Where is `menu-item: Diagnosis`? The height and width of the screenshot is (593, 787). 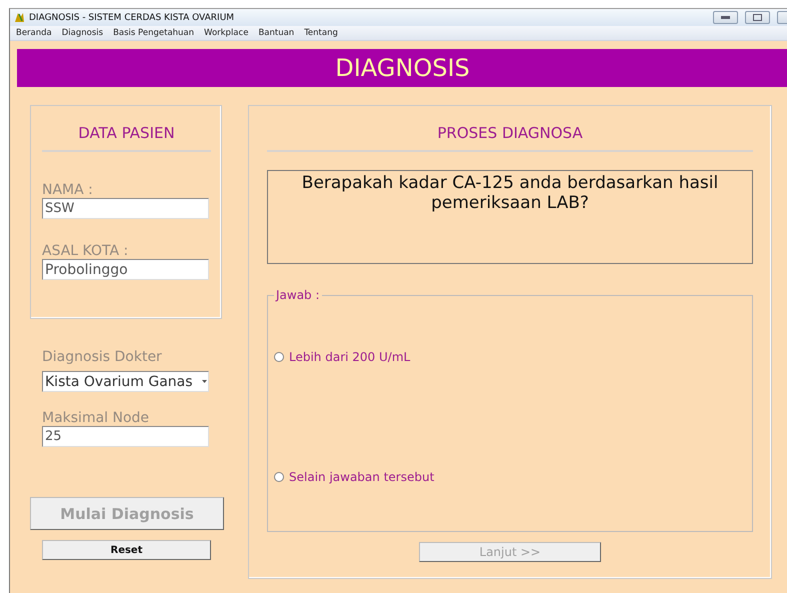 menu-item: Diagnosis is located at coordinates (83, 33).